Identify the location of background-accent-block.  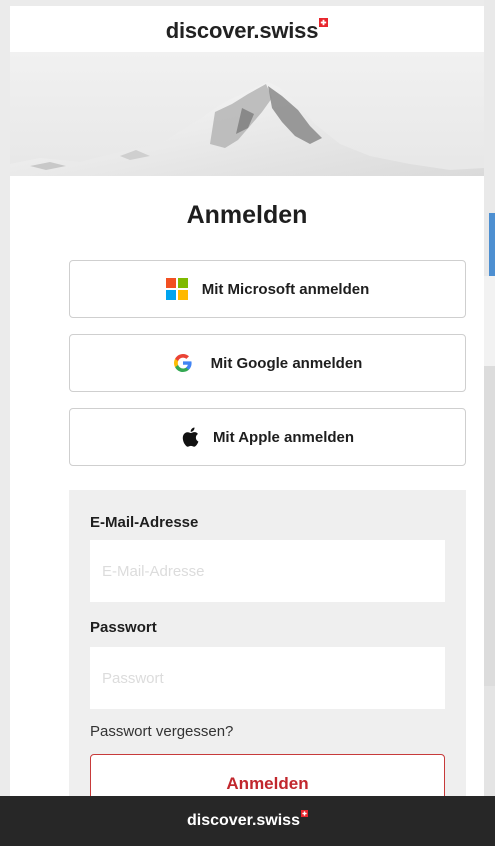
(492, 244).